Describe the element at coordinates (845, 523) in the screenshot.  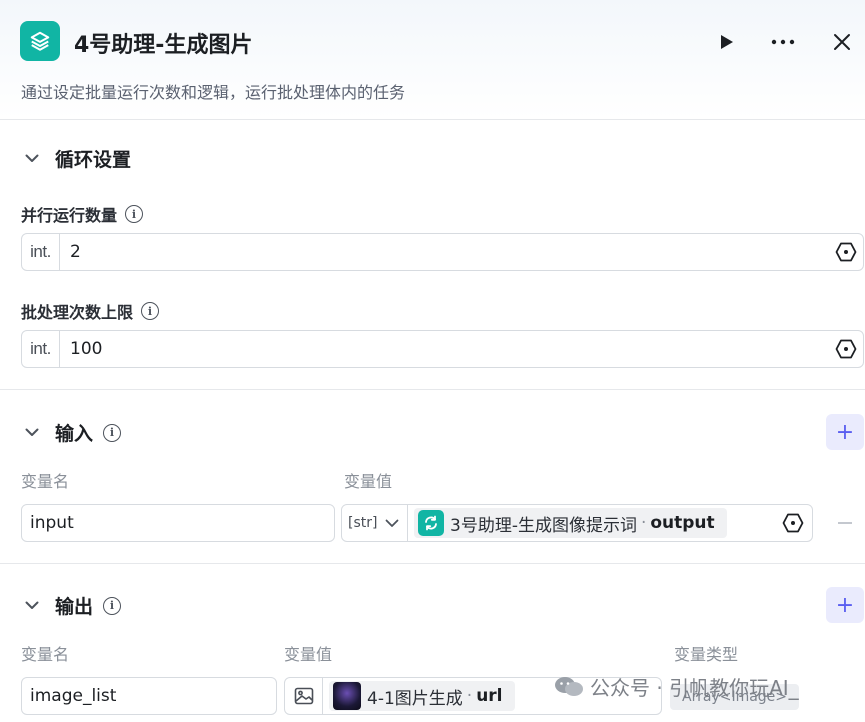
I see `remove-input-button` at that location.